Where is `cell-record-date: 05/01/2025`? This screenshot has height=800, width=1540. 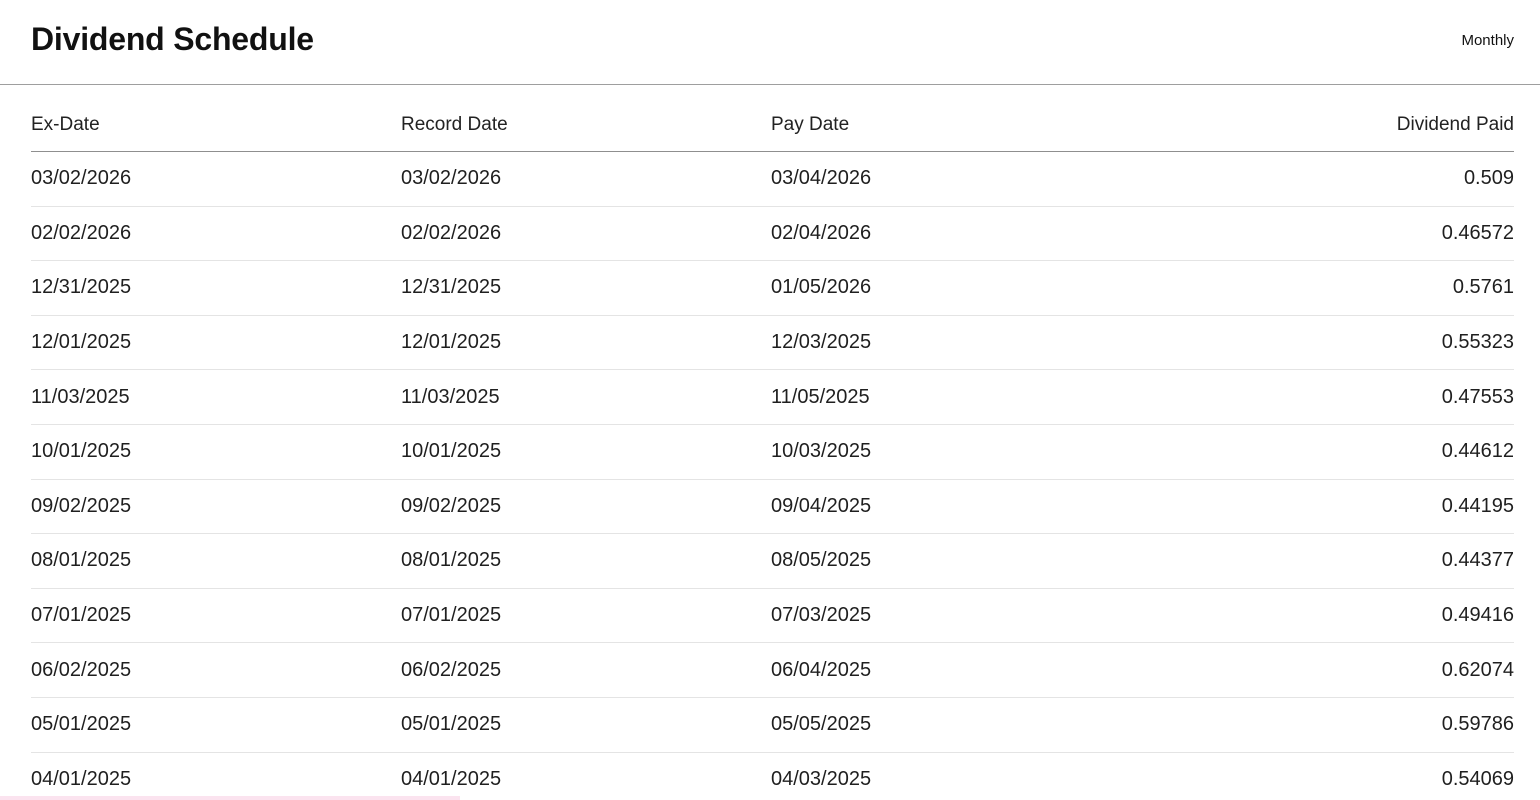 cell-record-date: 05/01/2025 is located at coordinates (451, 724).